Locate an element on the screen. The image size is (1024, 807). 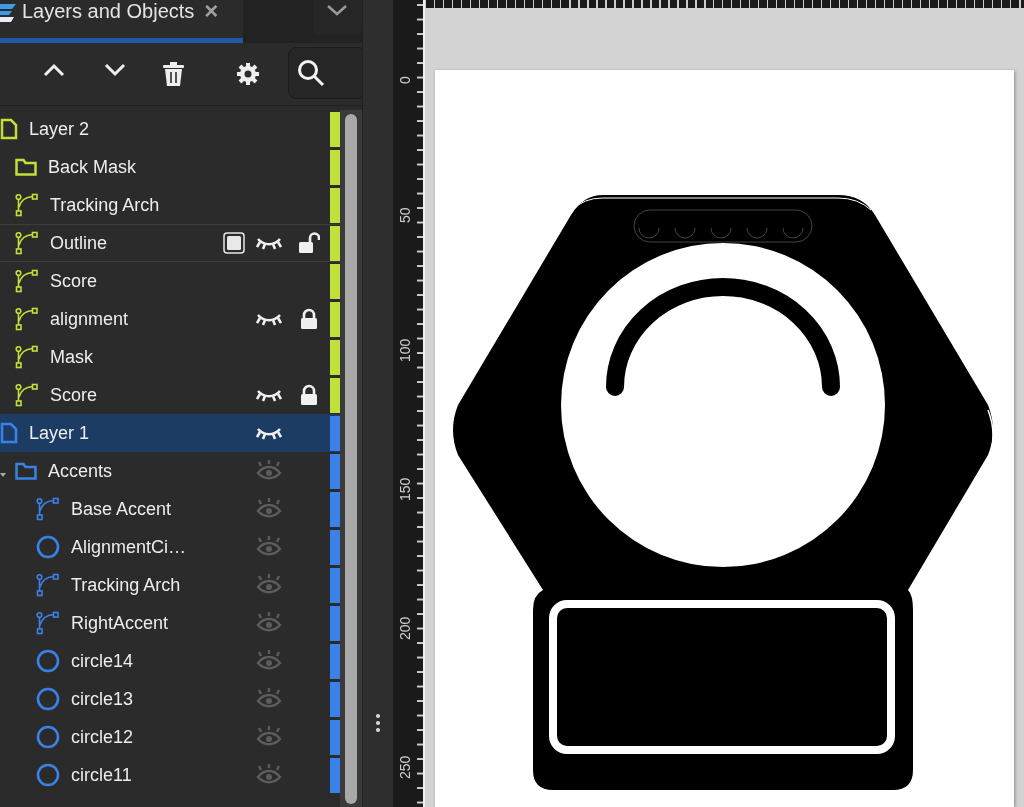
layer-row: circle13 is located at coordinates (170, 699).